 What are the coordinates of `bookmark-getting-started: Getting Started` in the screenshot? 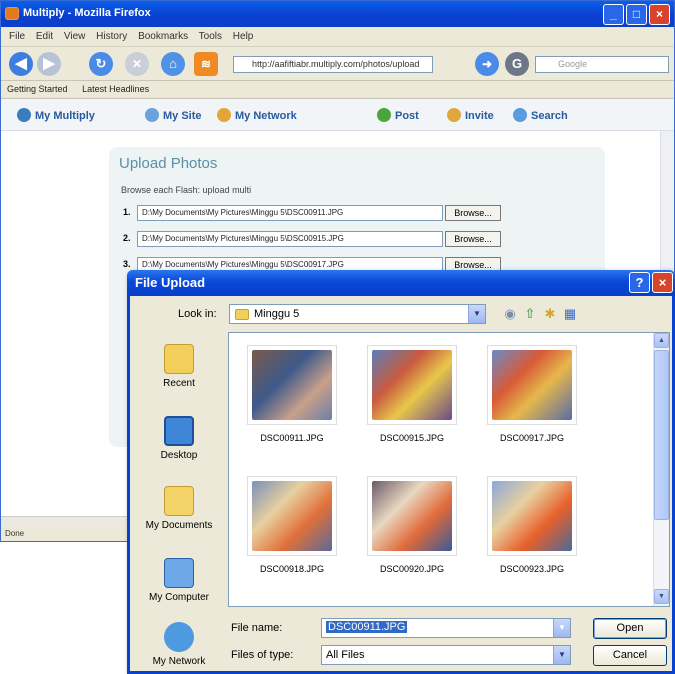 It's located at (37, 89).